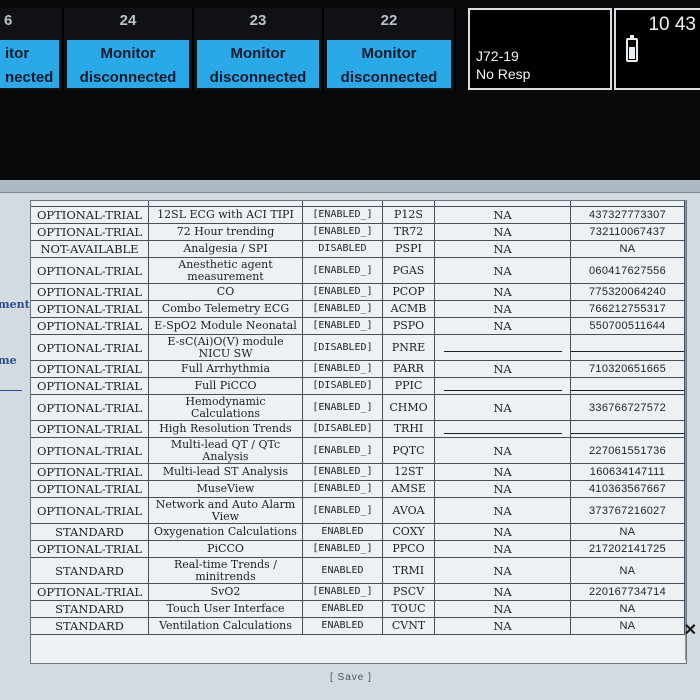 This screenshot has height=700, width=700. Describe the element at coordinates (409, 292) in the screenshot. I see `option-code: PCOP` at that location.